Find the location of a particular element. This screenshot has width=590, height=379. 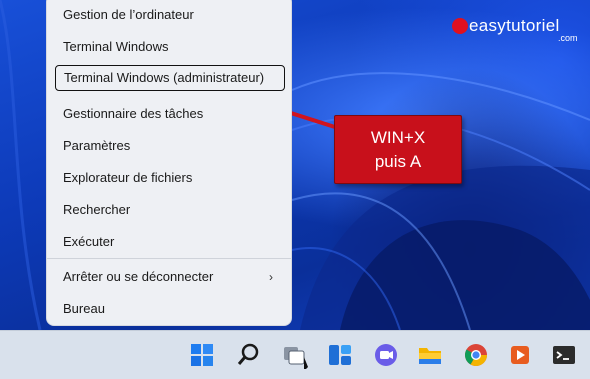

widgets-icon is located at coordinates (340, 355).